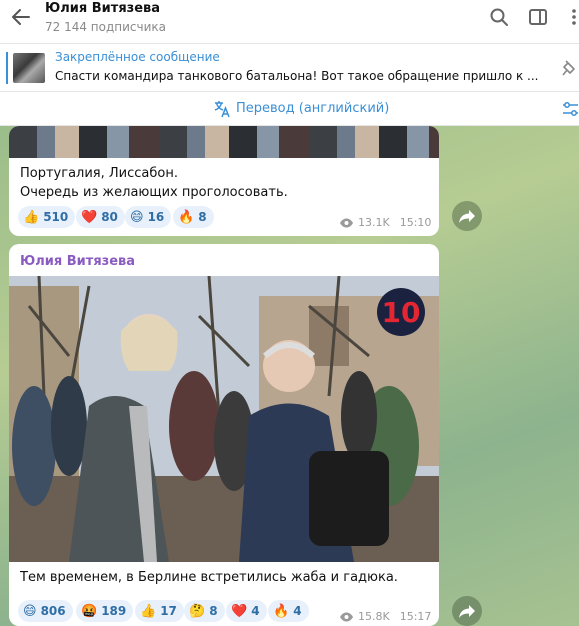 This screenshot has width=579, height=626. I want to click on thinking-face-icon: 🤔, so click(197, 611).